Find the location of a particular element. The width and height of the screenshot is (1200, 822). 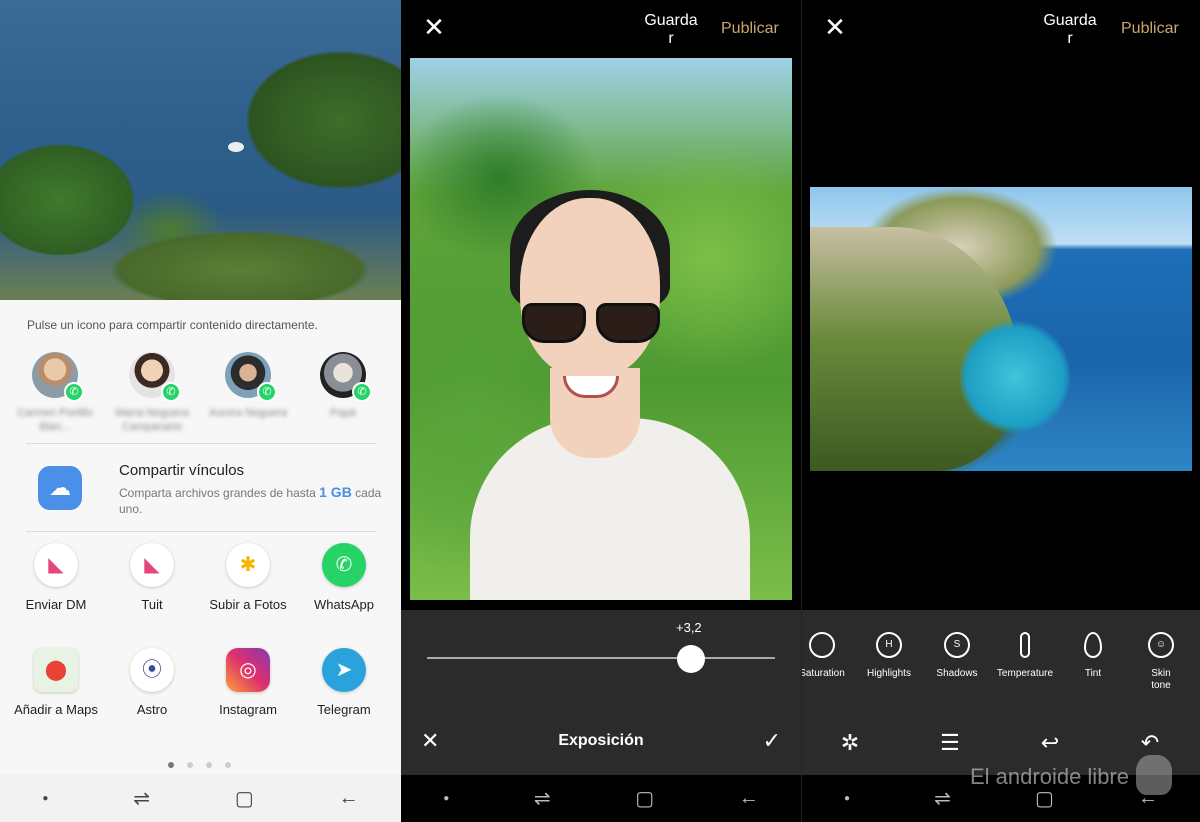

share-links-text: Comparta archivos grandes de hasta is located at coordinates (217, 493).